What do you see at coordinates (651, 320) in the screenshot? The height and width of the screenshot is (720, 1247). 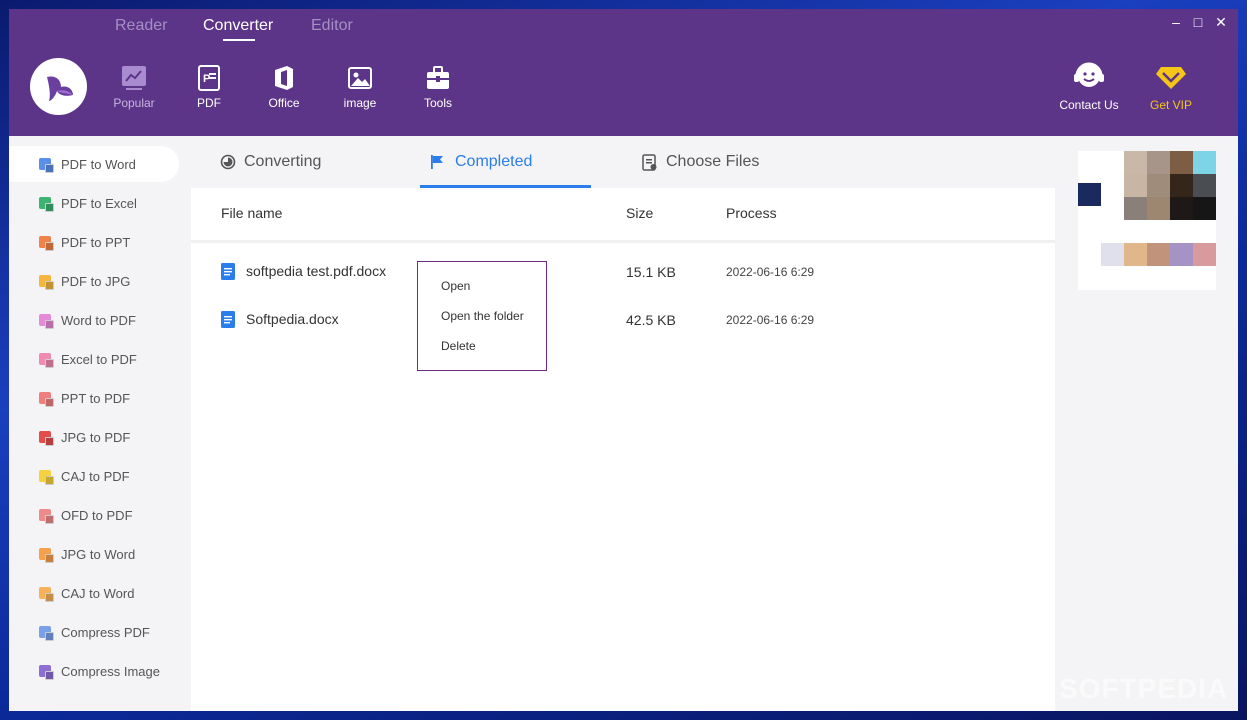 I see `file-size: 42.5 KB` at bounding box center [651, 320].